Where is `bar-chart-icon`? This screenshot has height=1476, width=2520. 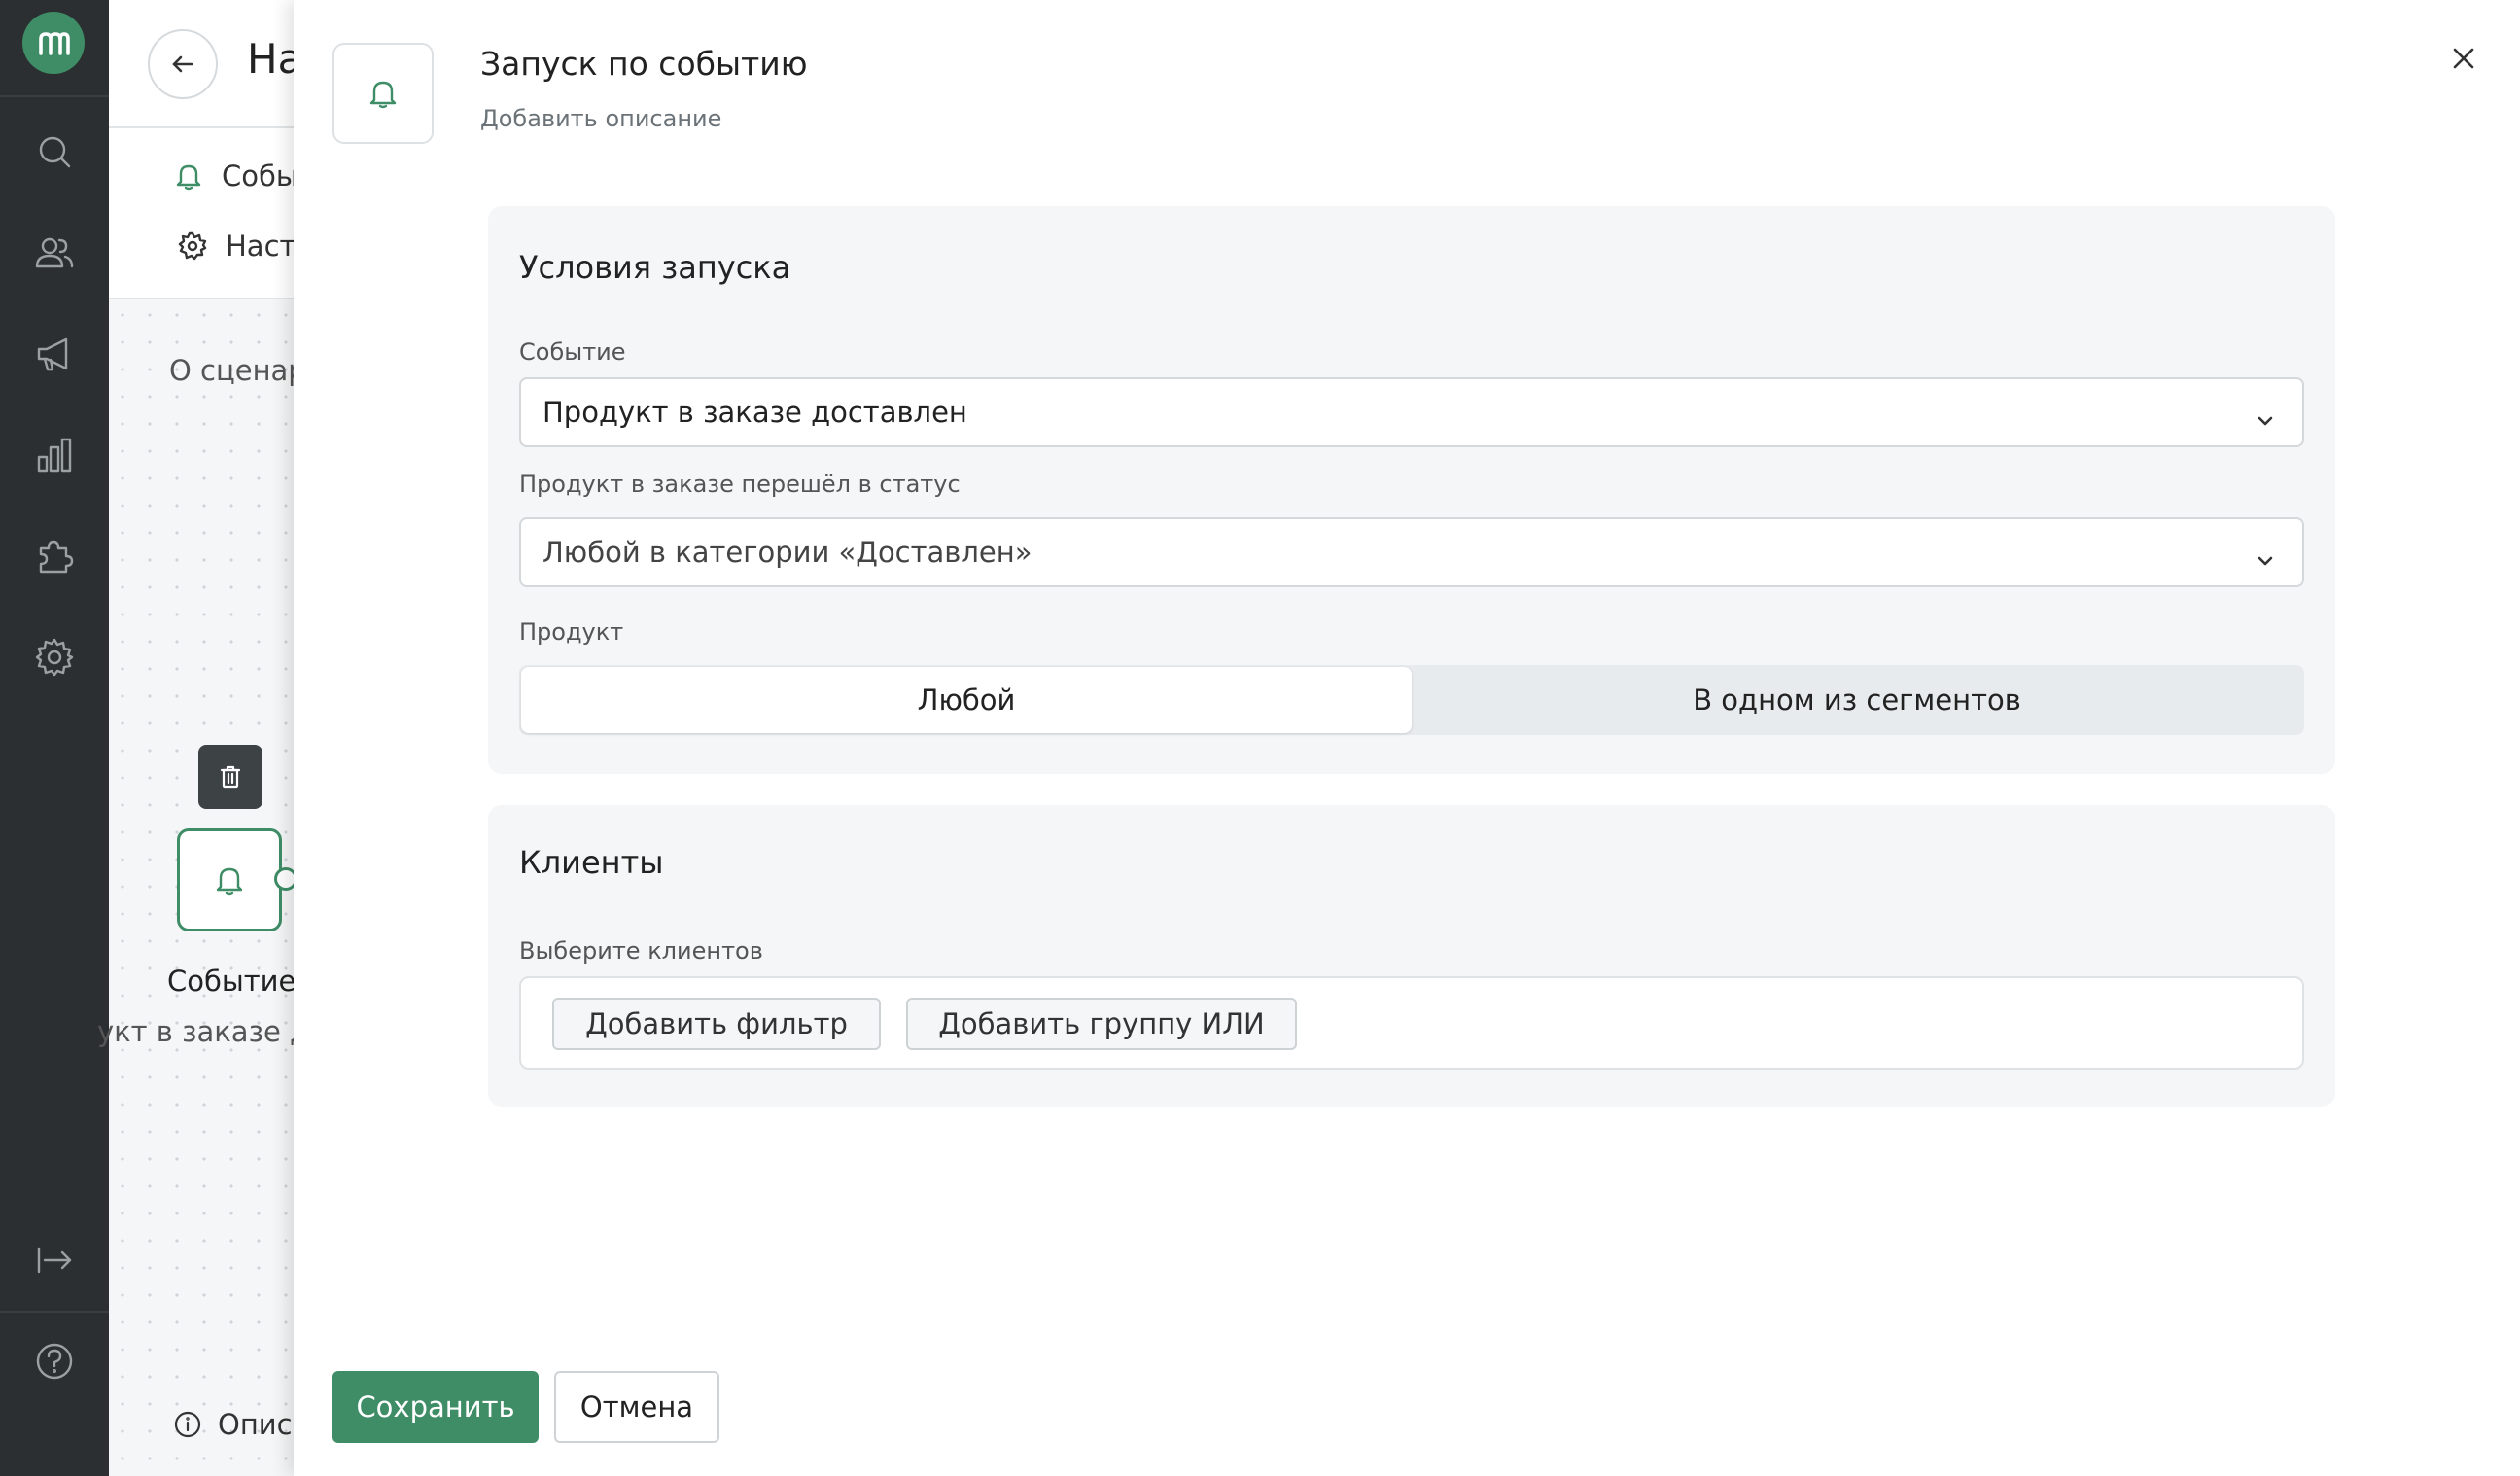
bar-chart-icon is located at coordinates (54, 455).